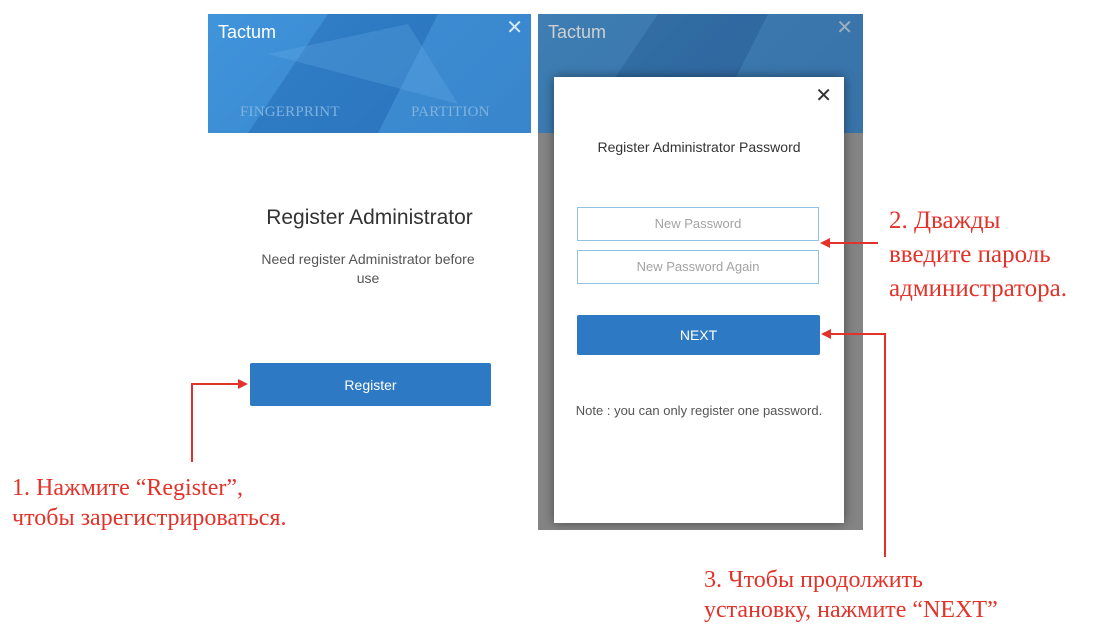  What do you see at coordinates (219, 420) in the screenshot?
I see `step1-arrow` at bounding box center [219, 420].